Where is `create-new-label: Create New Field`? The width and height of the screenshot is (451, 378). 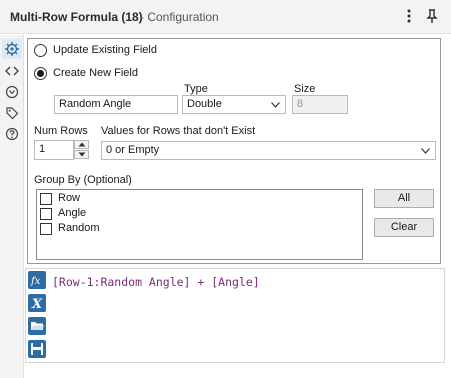 create-new-label: Create New Field is located at coordinates (95, 73).